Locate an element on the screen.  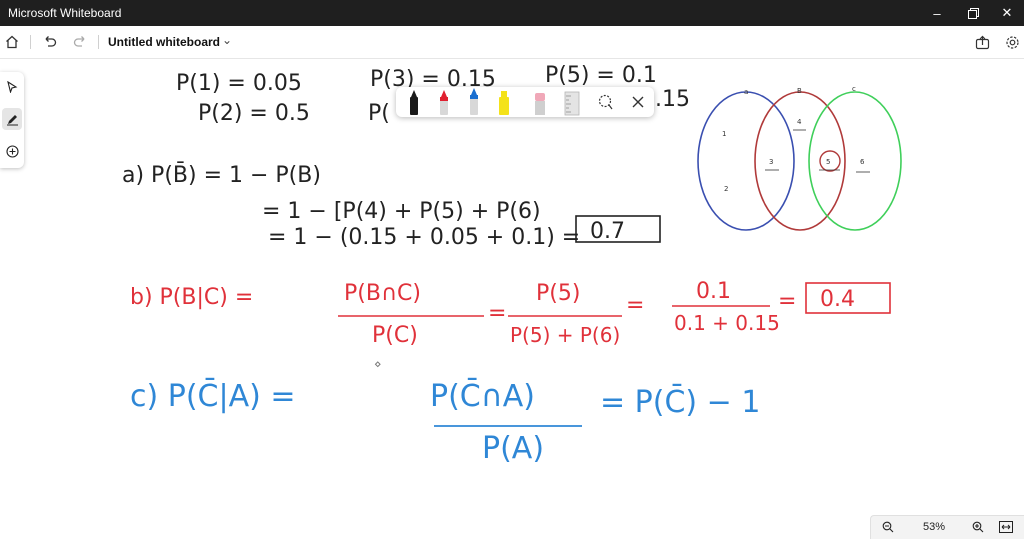
part-b-eq2: = is located at coordinates (635, 305).